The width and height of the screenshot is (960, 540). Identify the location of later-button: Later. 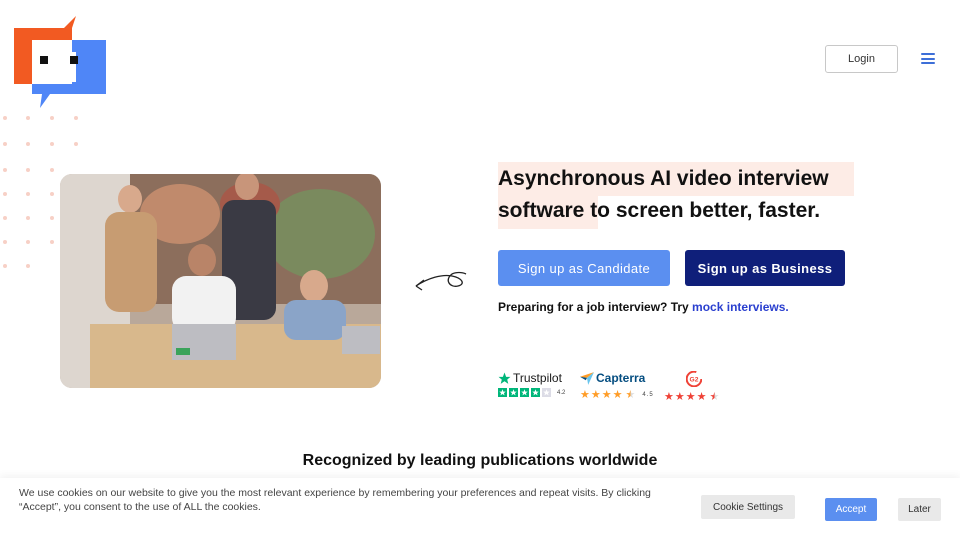
(919, 509).